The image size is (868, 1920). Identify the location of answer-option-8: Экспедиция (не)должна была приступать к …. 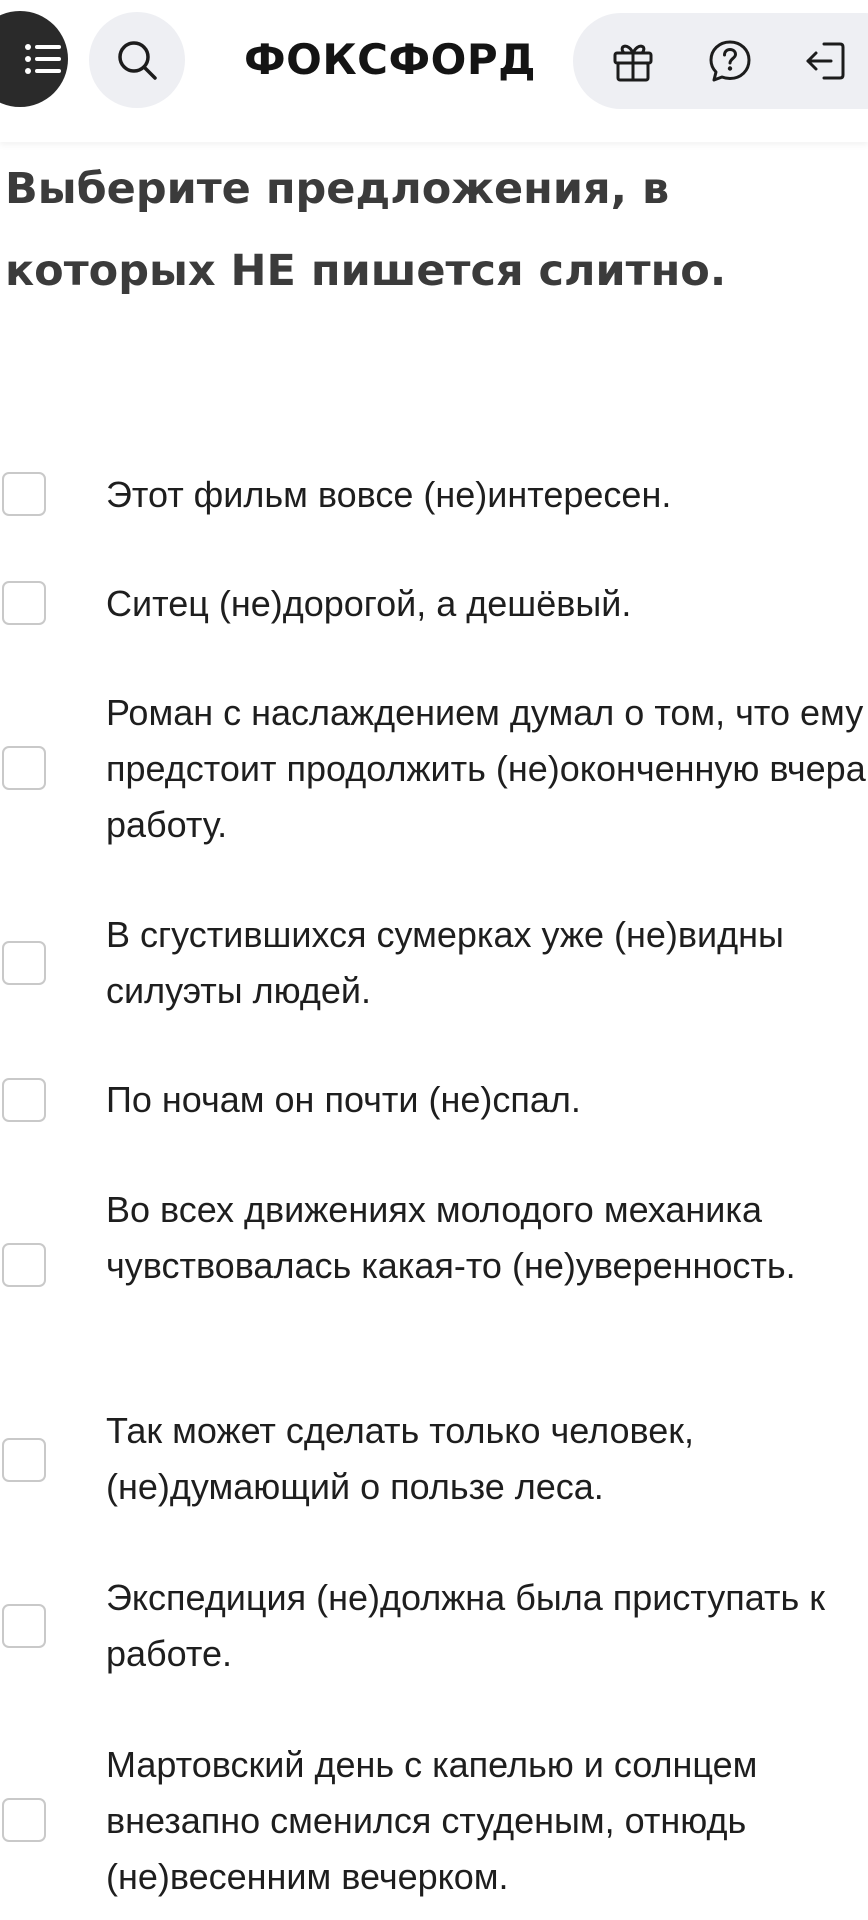
(434, 1626).